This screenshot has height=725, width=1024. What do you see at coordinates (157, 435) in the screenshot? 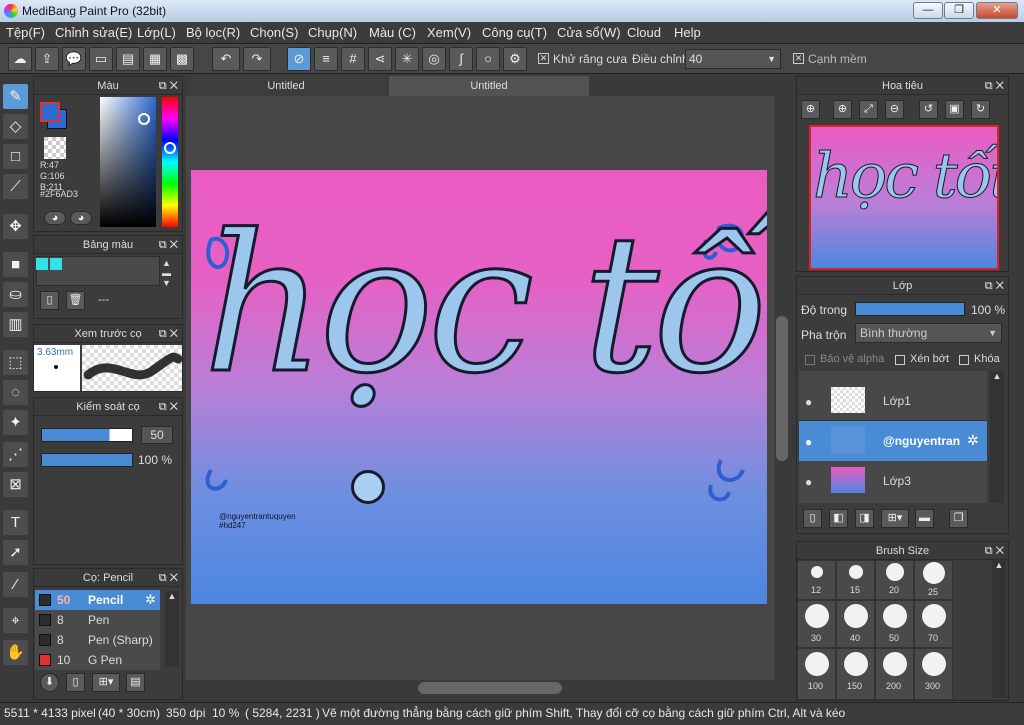
I see `brush-size-input: 50` at bounding box center [157, 435].